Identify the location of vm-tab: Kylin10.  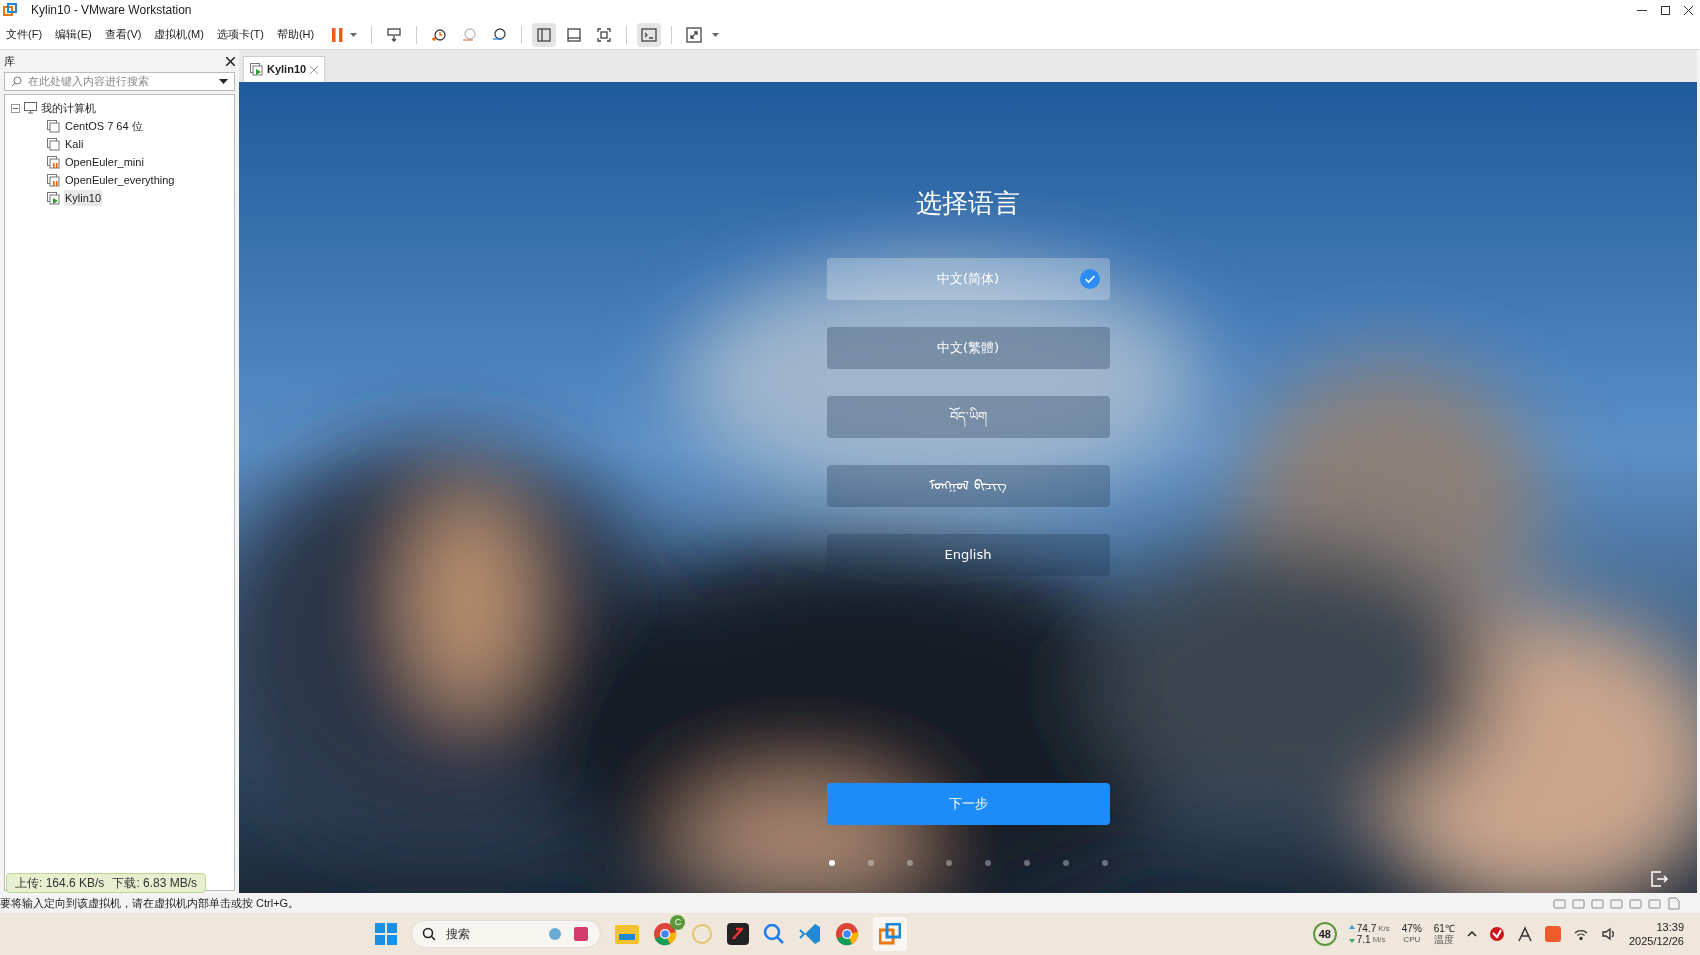
(284, 69).